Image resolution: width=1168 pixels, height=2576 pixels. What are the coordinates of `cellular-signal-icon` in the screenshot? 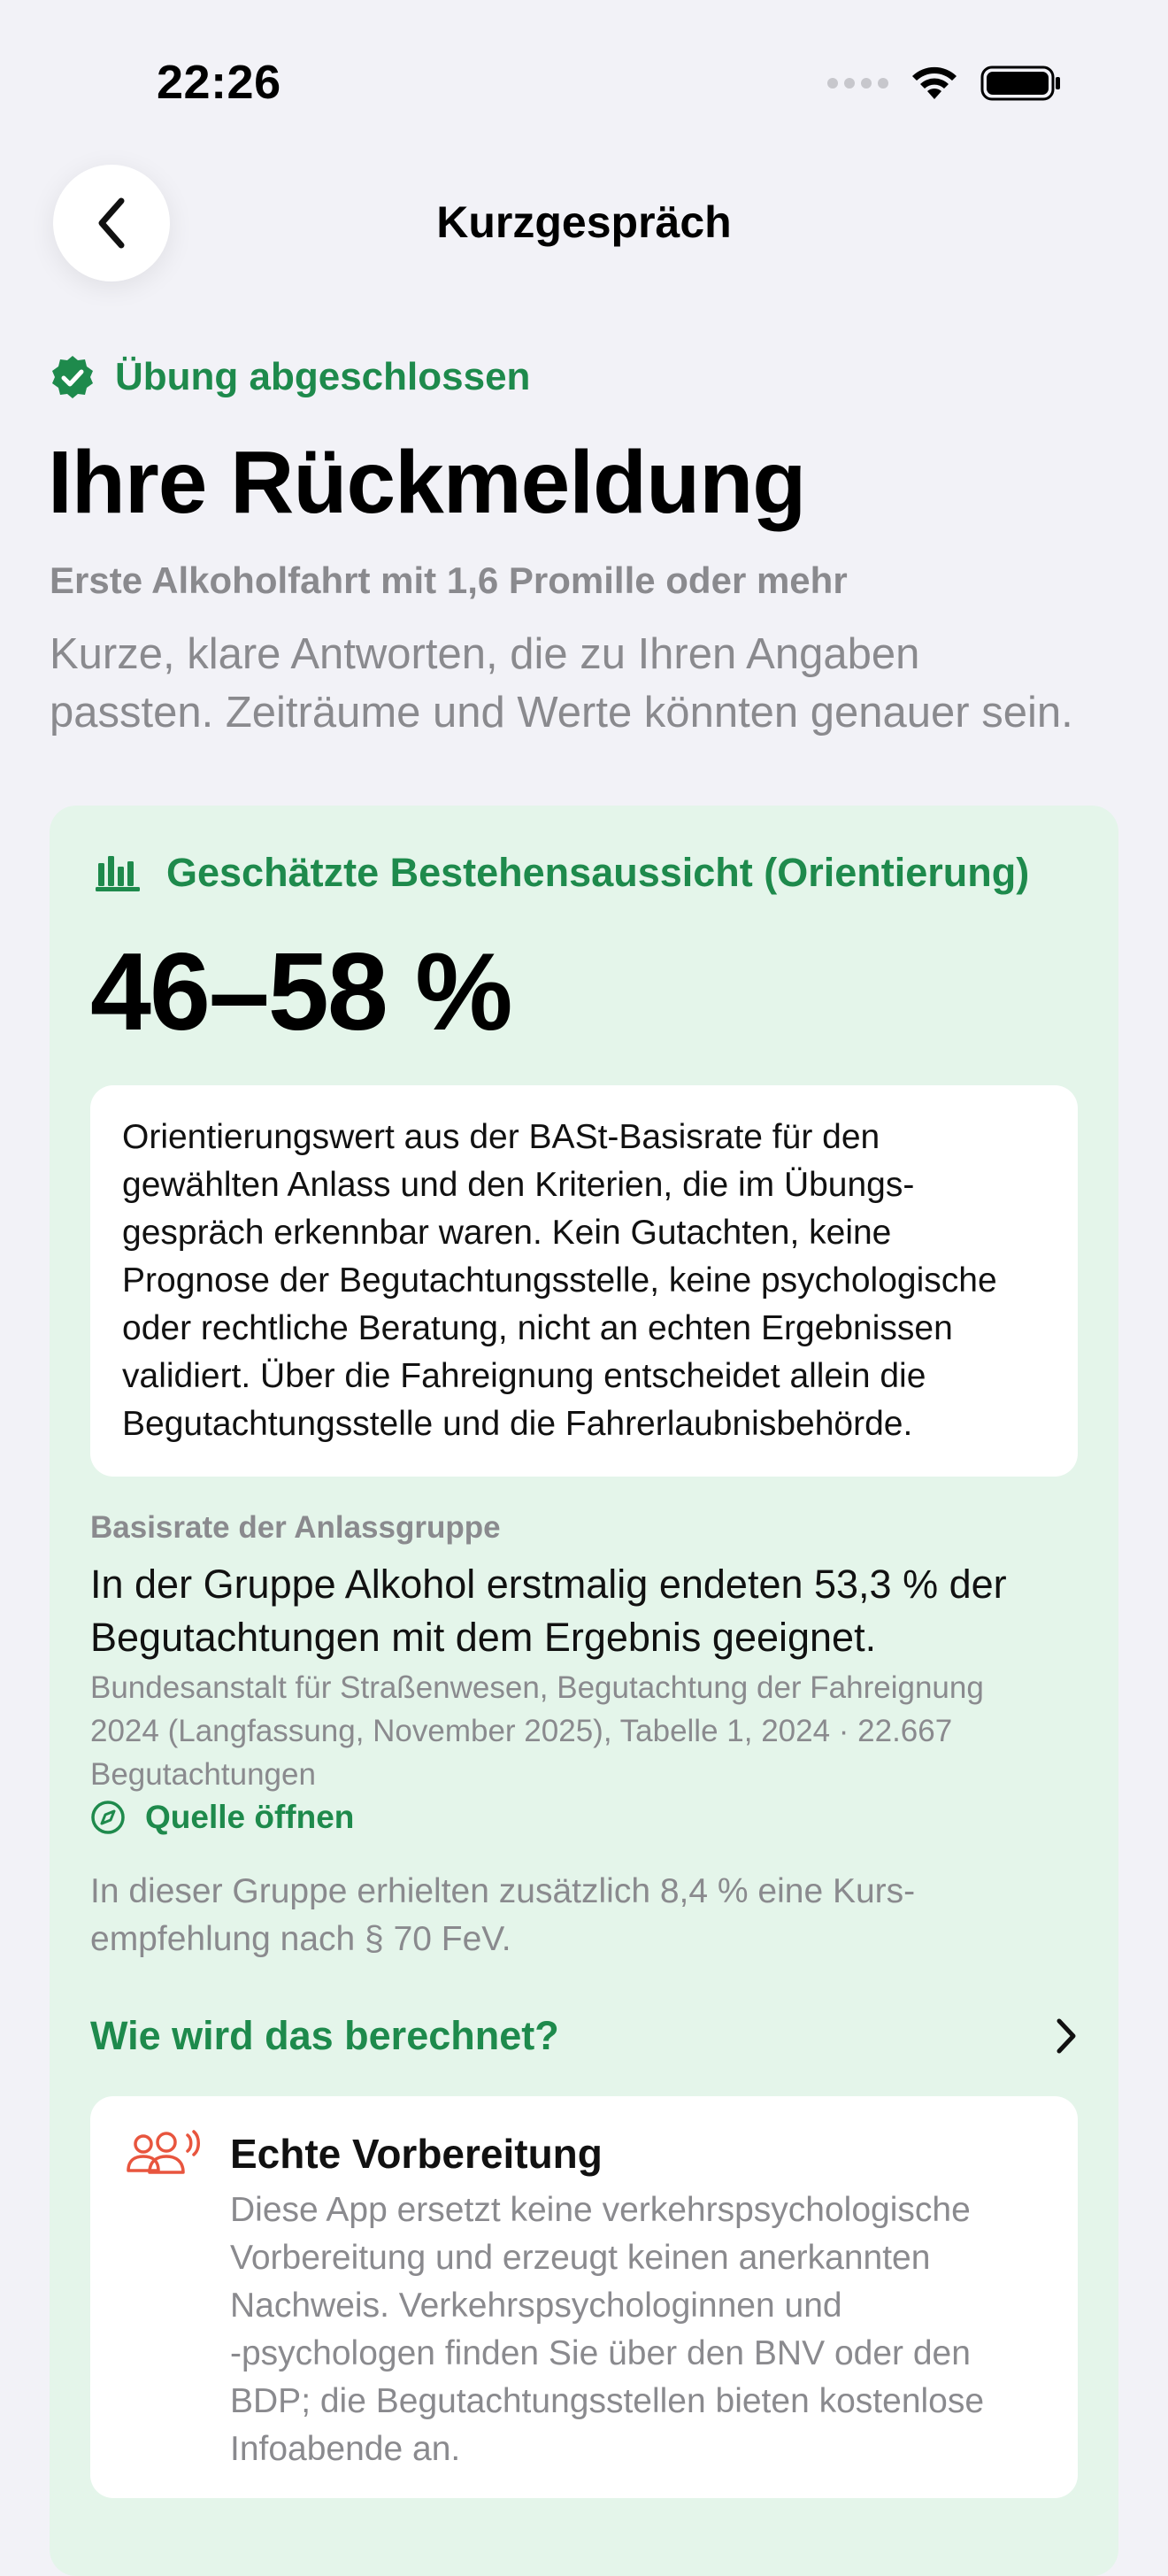 It's located at (857, 83).